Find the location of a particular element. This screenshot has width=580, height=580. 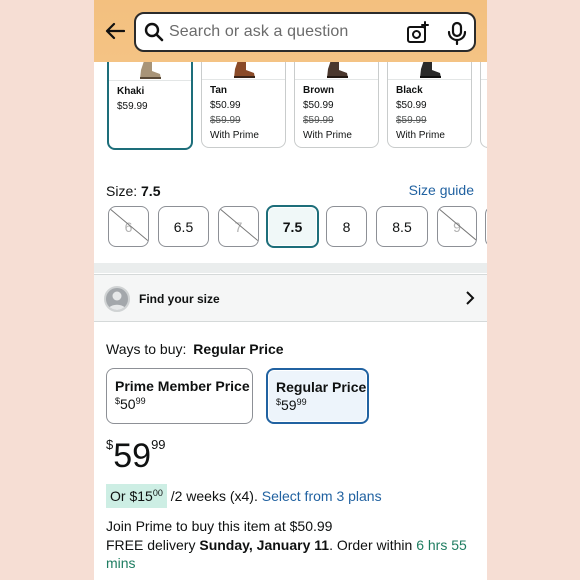

search-bar: Search or ask a question is located at coordinates (305, 32).